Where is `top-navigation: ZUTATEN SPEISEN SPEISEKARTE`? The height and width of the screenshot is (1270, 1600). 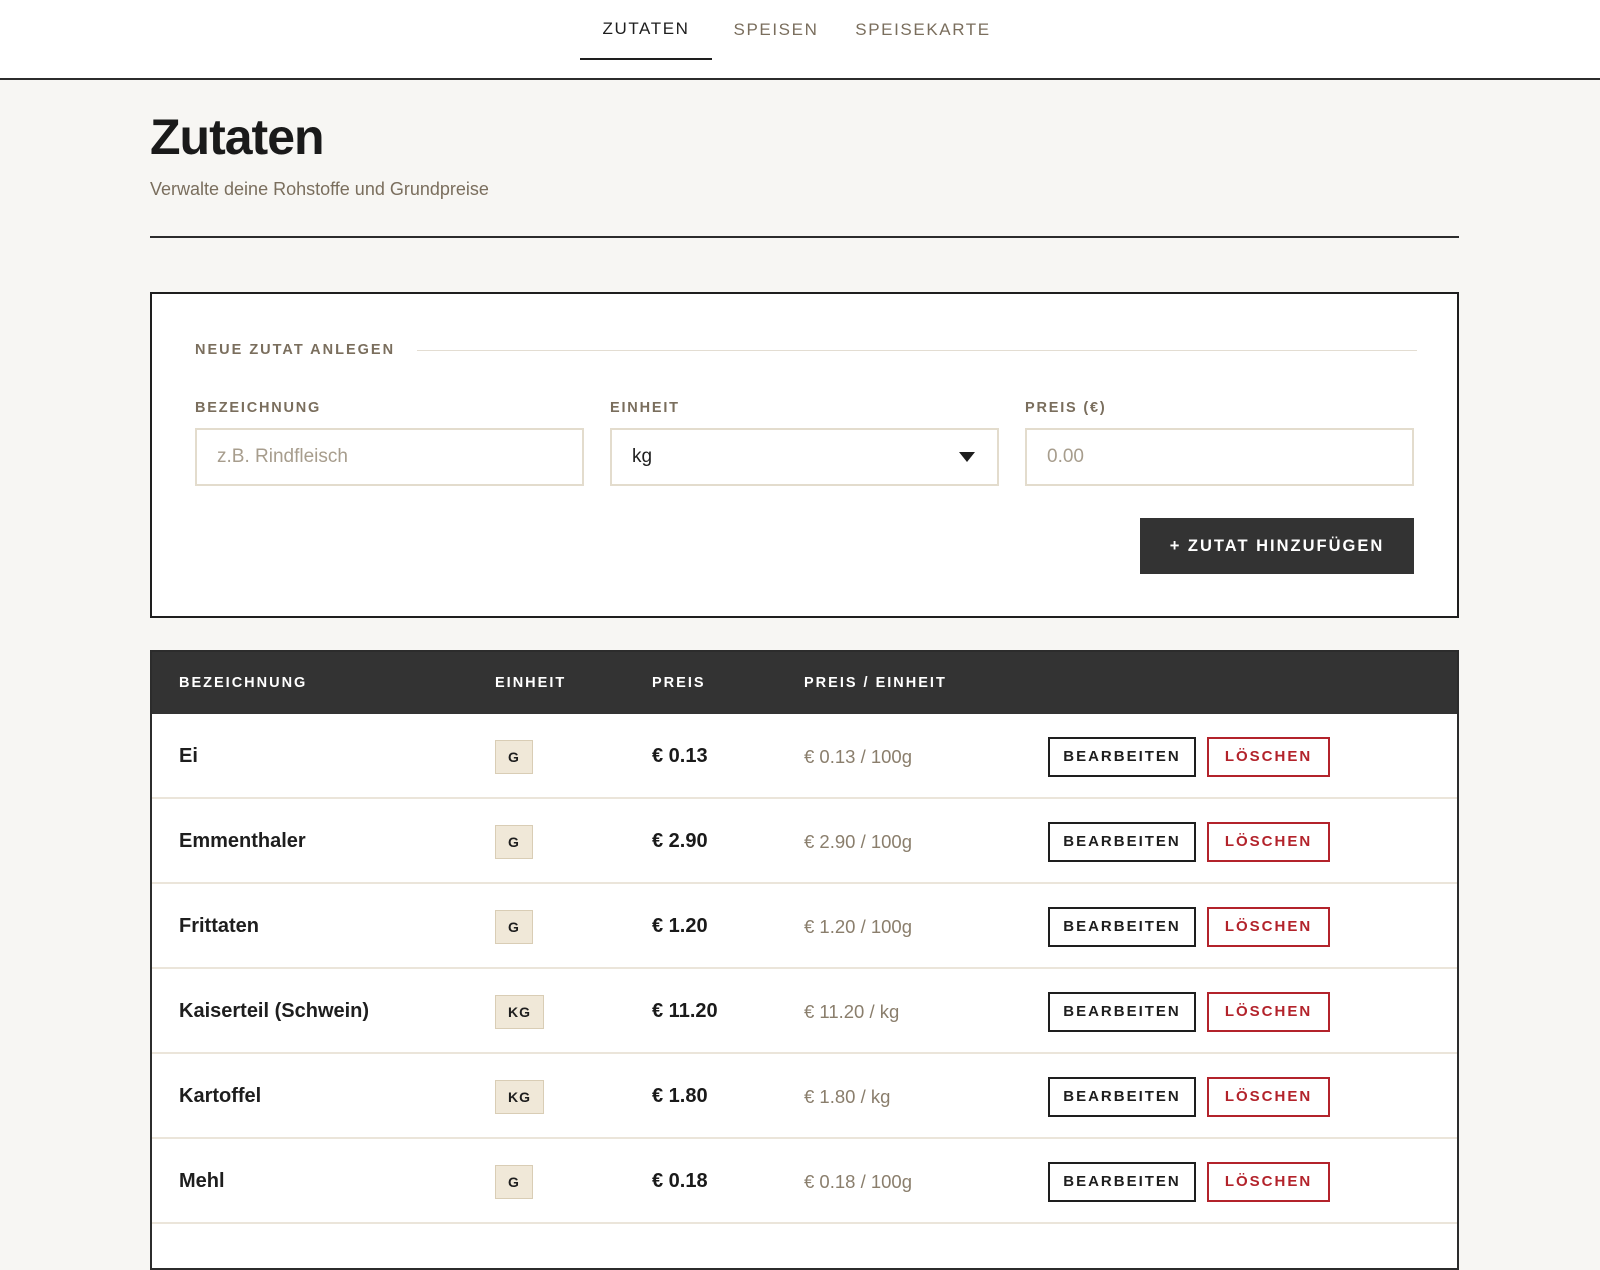
top-navigation: ZUTATEN SPEISEN SPEISEKARTE is located at coordinates (800, 40).